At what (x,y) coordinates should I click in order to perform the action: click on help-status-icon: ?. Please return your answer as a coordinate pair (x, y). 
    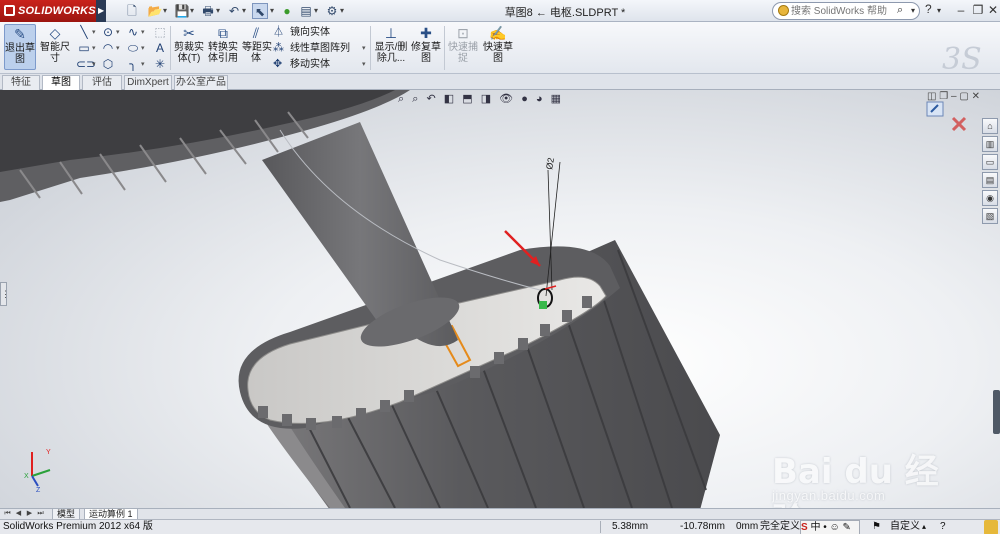
    Looking at the image, I should click on (943, 527).